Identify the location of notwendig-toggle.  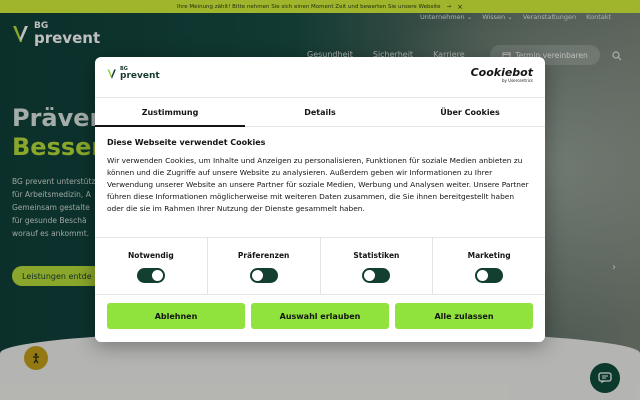
(150, 275).